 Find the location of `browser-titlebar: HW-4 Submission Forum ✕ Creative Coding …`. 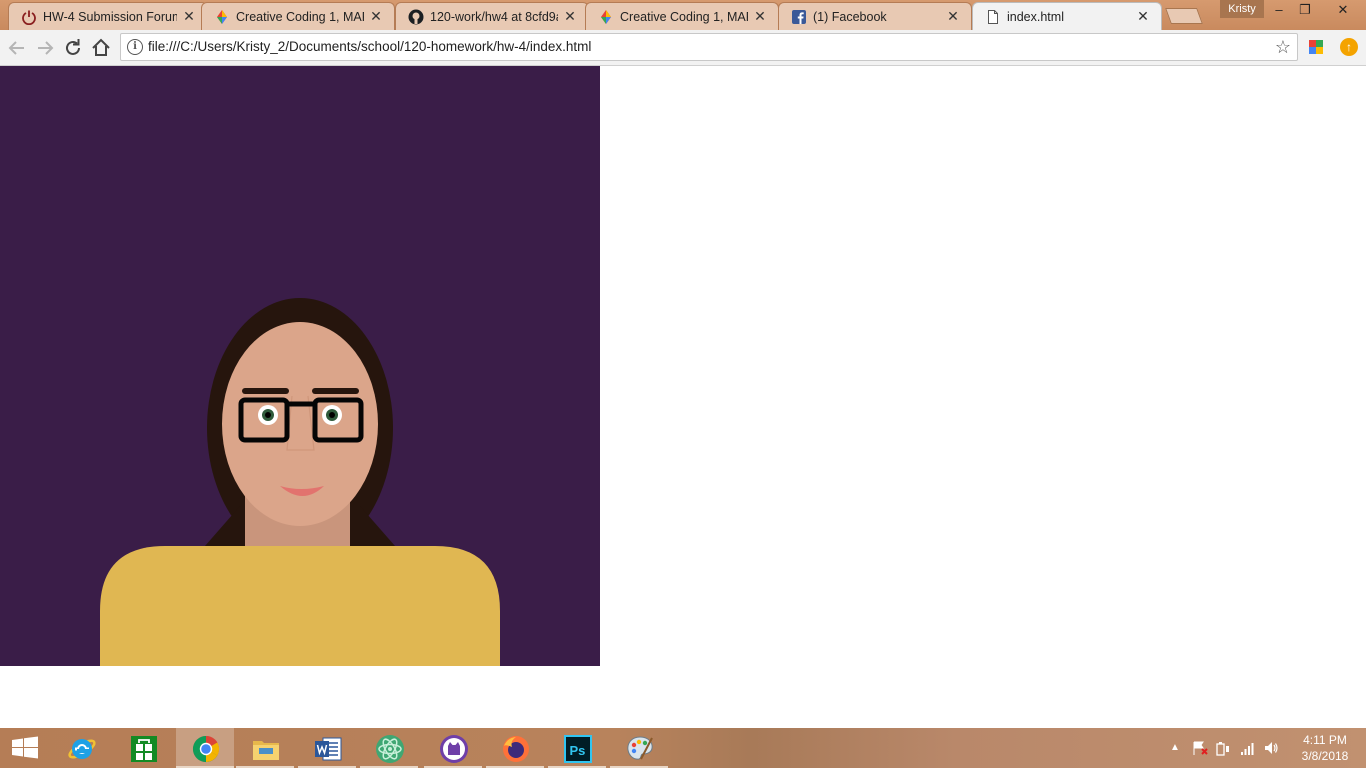

browser-titlebar: HW-4 Submission Forum ✕ Creative Coding … is located at coordinates (683, 15).